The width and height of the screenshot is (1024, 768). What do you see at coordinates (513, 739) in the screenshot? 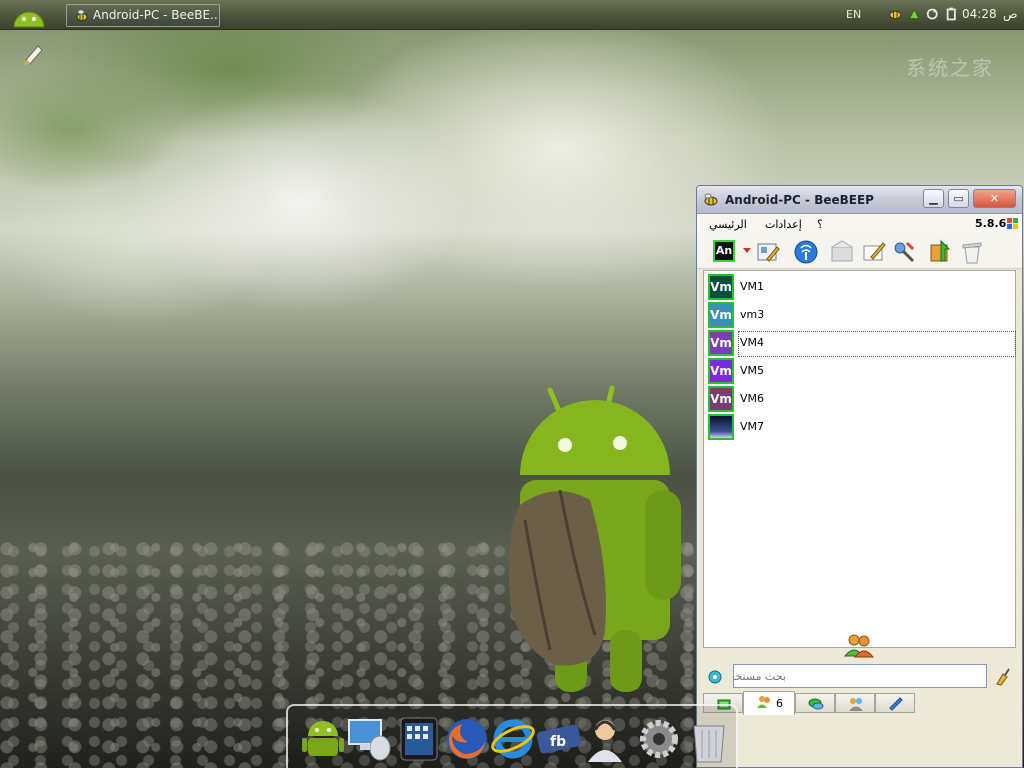
I see `internet-explorer-icon` at bounding box center [513, 739].